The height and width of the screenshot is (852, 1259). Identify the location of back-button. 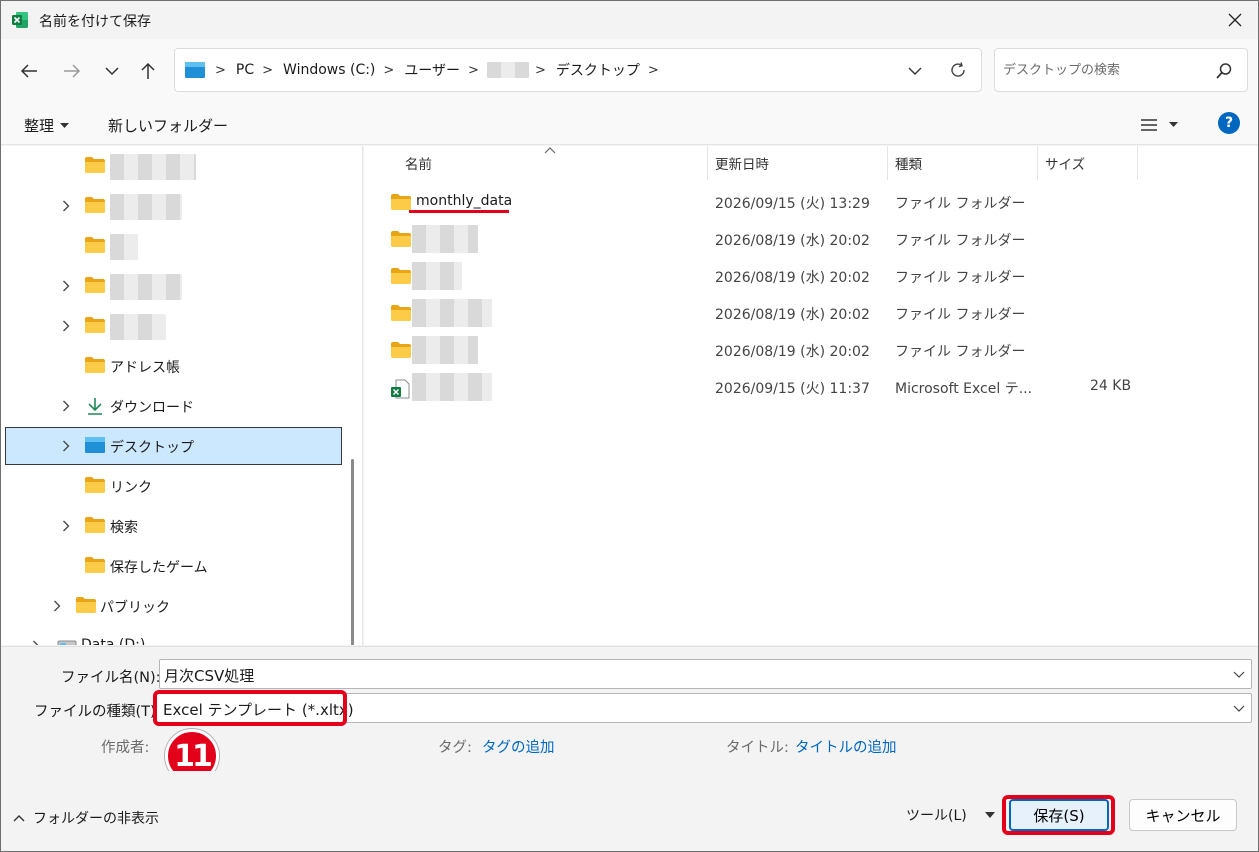
(29, 71).